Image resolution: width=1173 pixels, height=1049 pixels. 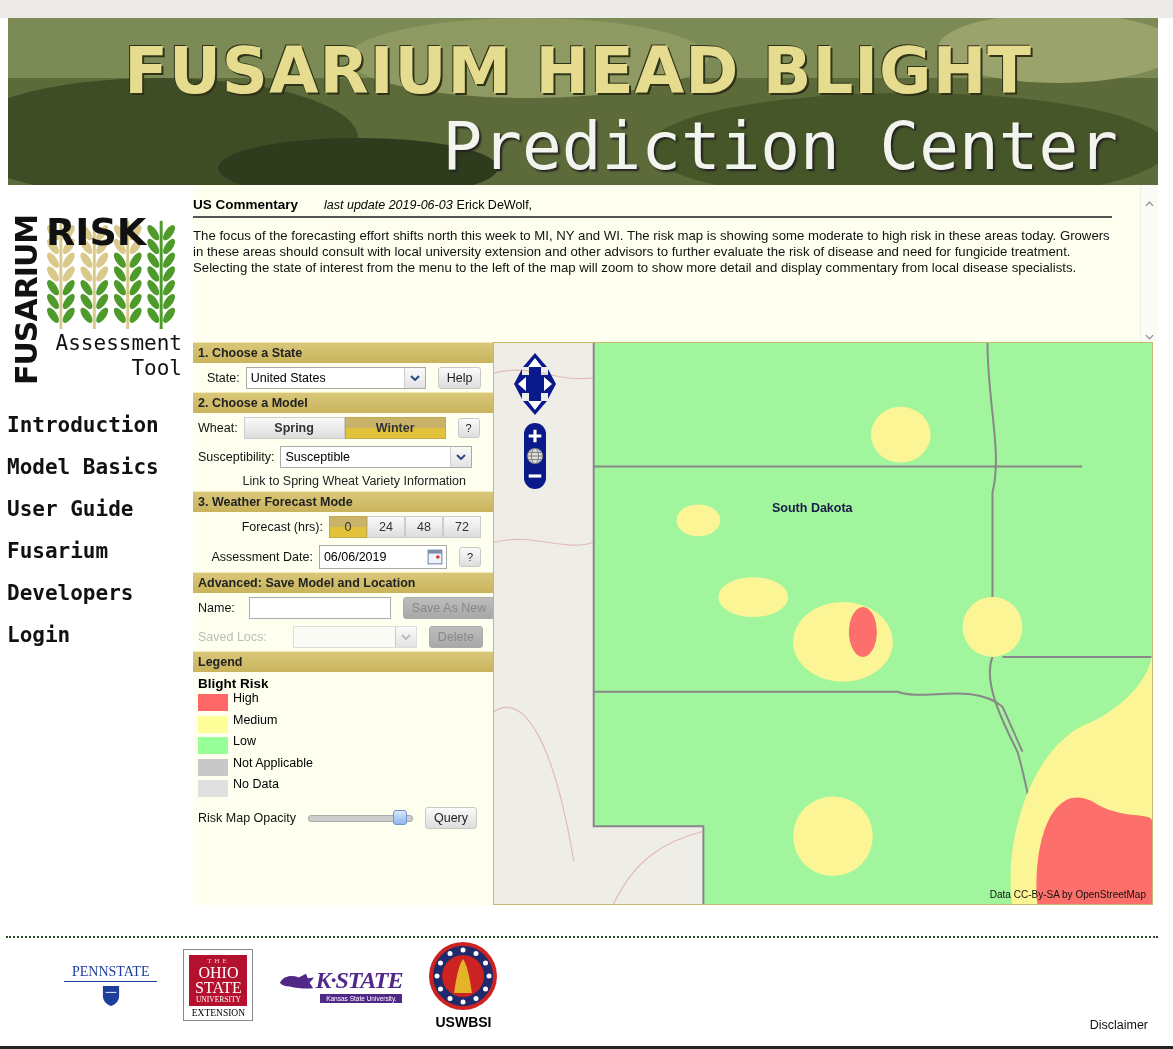 What do you see at coordinates (463, 1021) in the screenshot?
I see `organization-logo-text: USWBSI` at bounding box center [463, 1021].